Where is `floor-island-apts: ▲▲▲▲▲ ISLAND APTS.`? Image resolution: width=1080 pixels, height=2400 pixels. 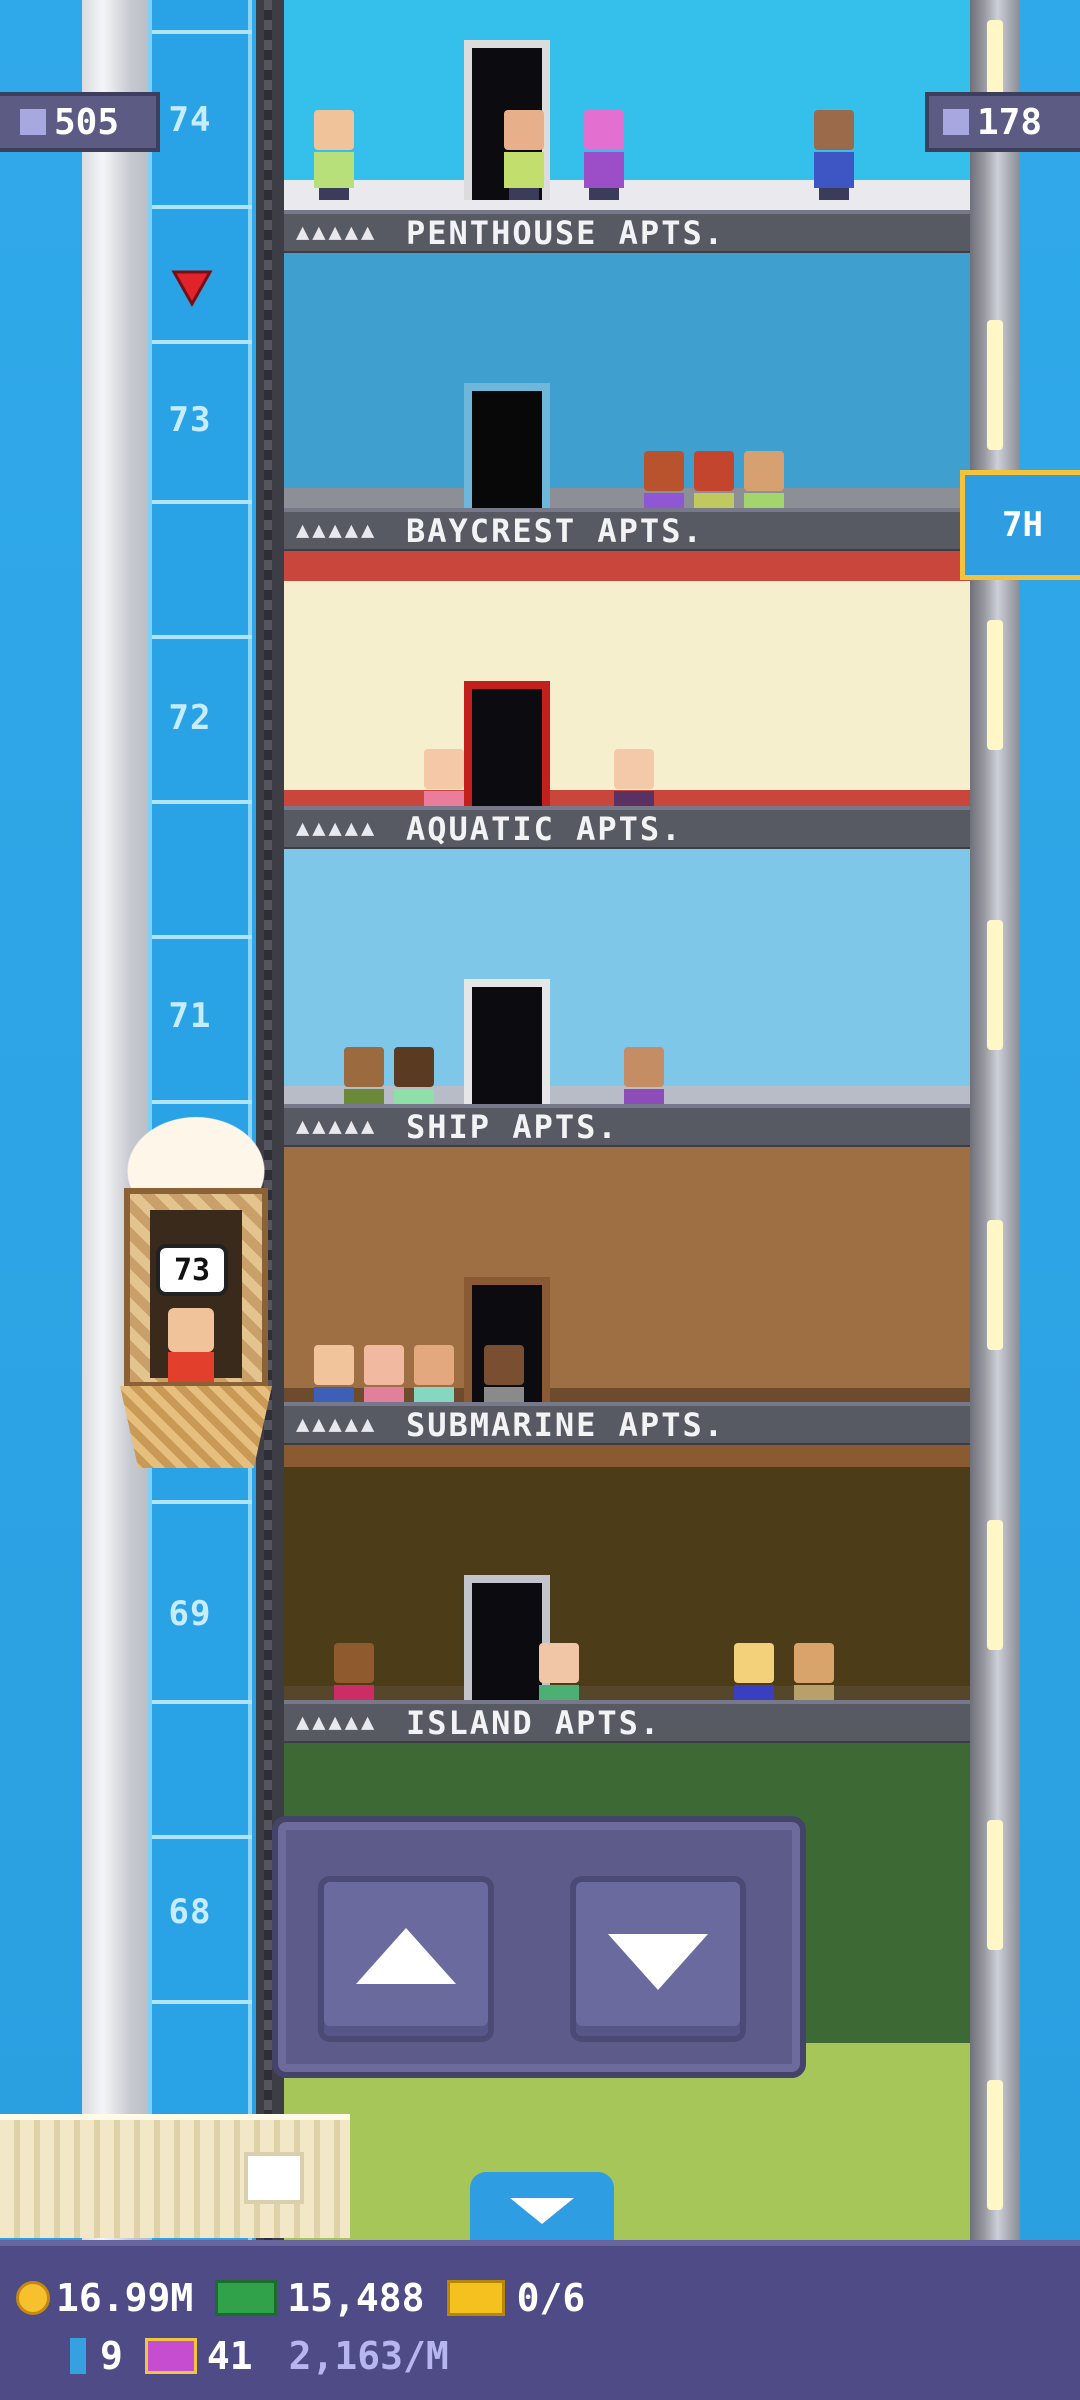 floor-island-apts: ▲▲▲▲▲ ISLAND APTS. is located at coordinates (627, 1595).